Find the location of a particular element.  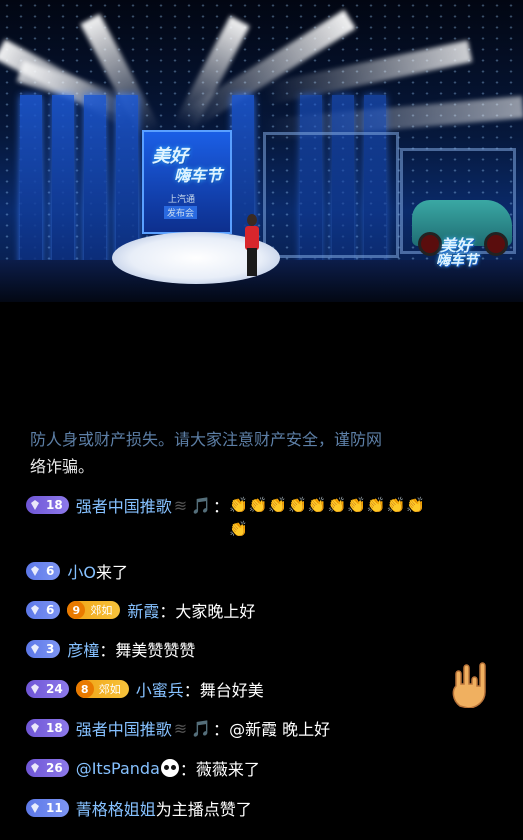

message-text: 舞美赞赞赞 is located at coordinates (155, 650).